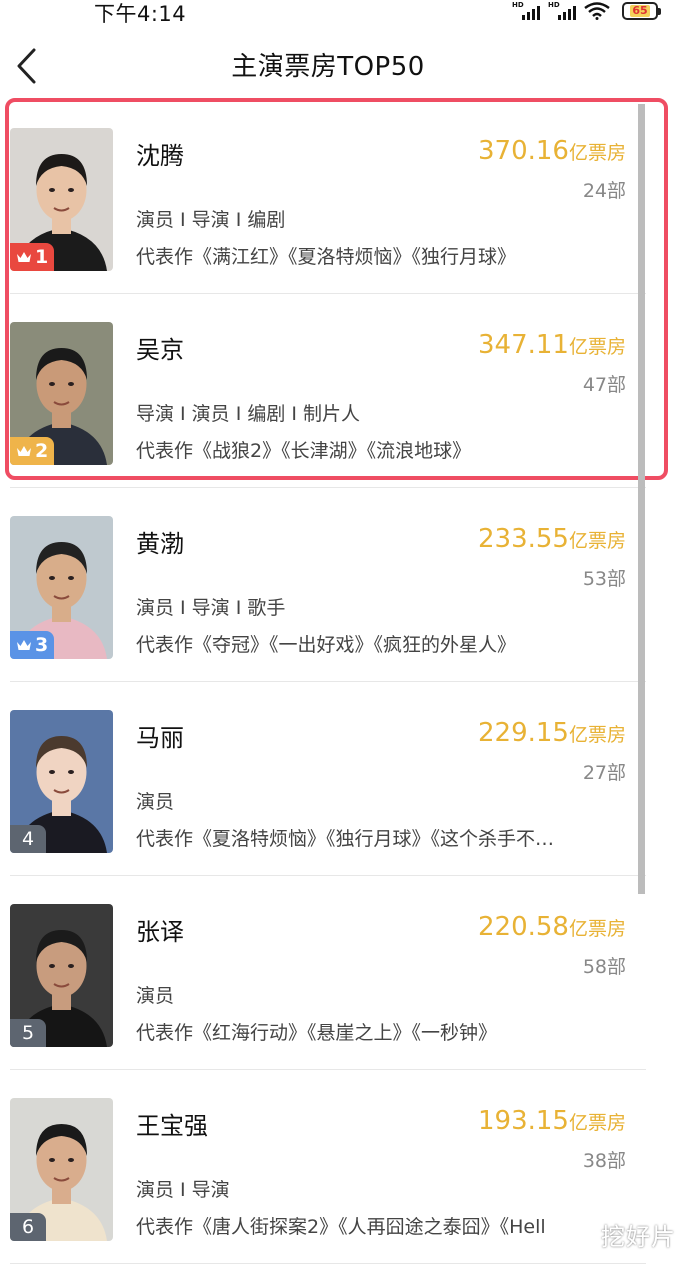 This screenshot has width=686, height=1268. I want to click on box-office: 370.16亿票房, so click(552, 151).